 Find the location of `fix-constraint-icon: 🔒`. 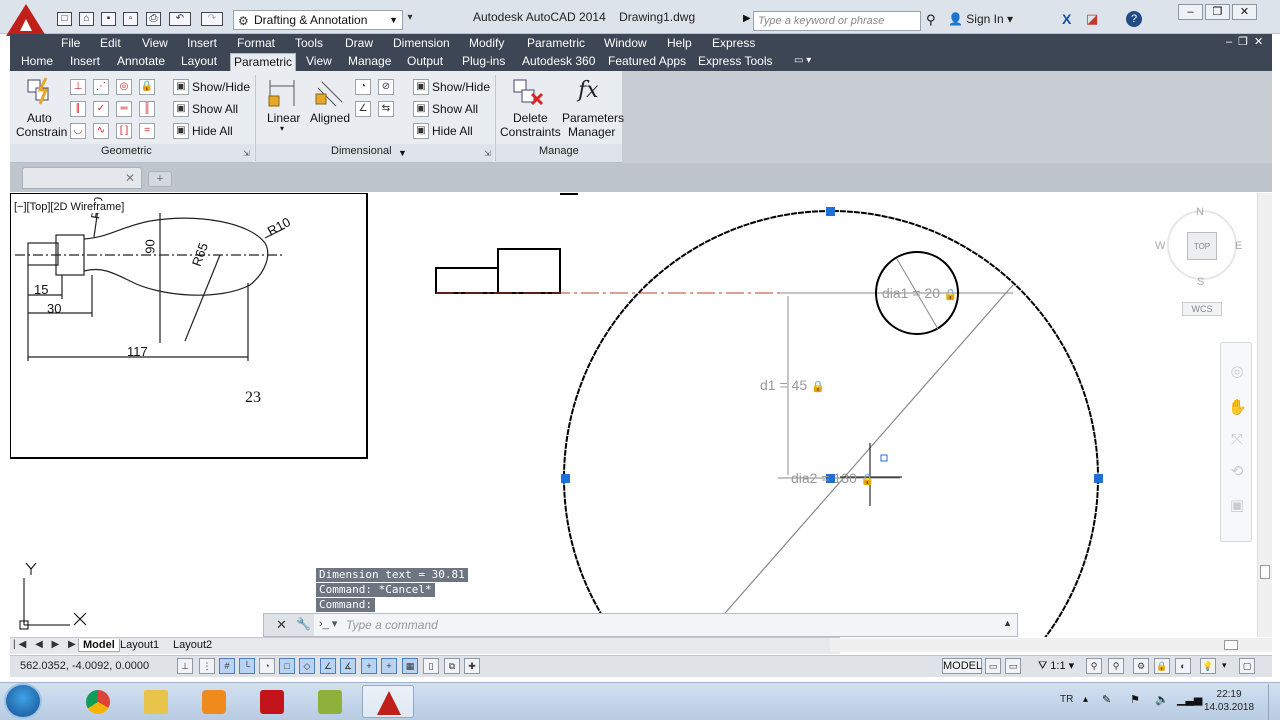

fix-constraint-icon: 🔒 is located at coordinates (147, 87).